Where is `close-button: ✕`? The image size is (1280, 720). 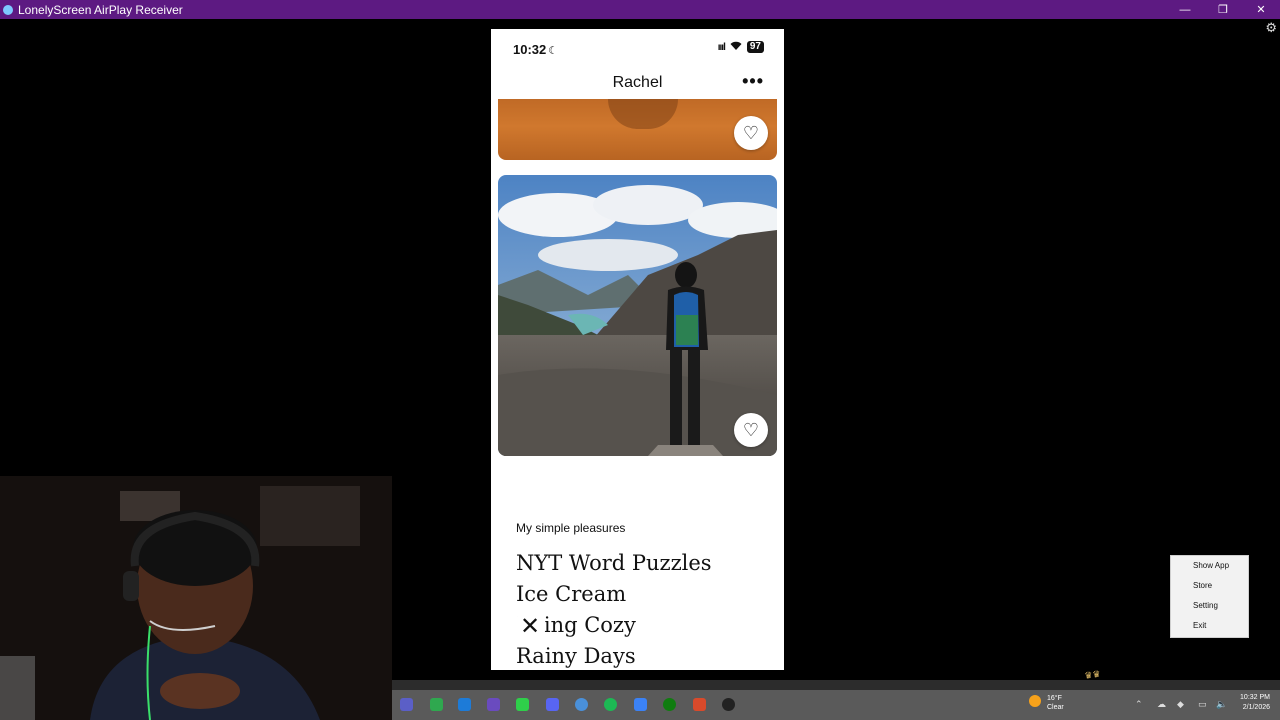
close-button: ✕ is located at coordinates (1261, 9).